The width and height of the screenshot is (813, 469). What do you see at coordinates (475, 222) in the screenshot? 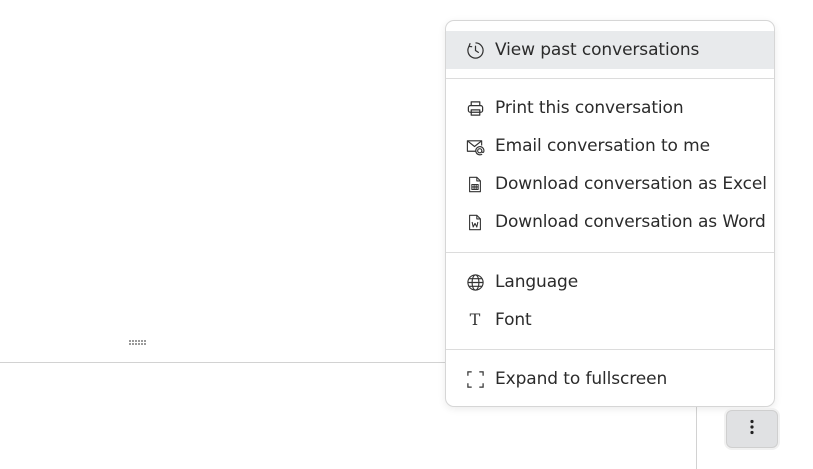
I see `word-file-icon` at bounding box center [475, 222].